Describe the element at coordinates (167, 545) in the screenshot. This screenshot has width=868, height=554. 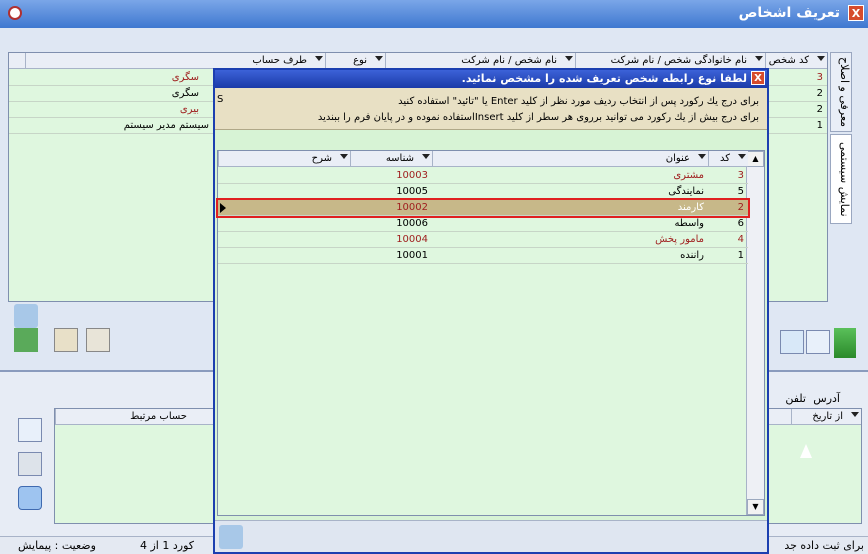
I see `status-record: كورد 1 از 4` at that location.